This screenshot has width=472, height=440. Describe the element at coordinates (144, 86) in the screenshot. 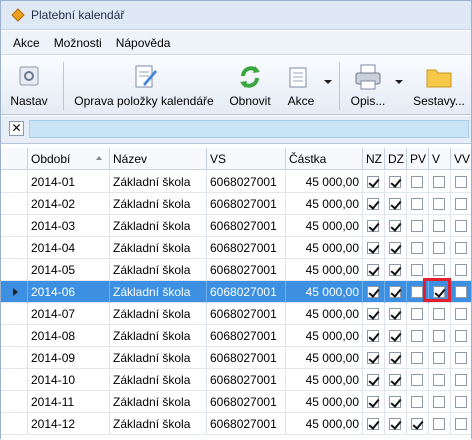

I see `oprava-button: Oprava položky kalendáře` at that location.